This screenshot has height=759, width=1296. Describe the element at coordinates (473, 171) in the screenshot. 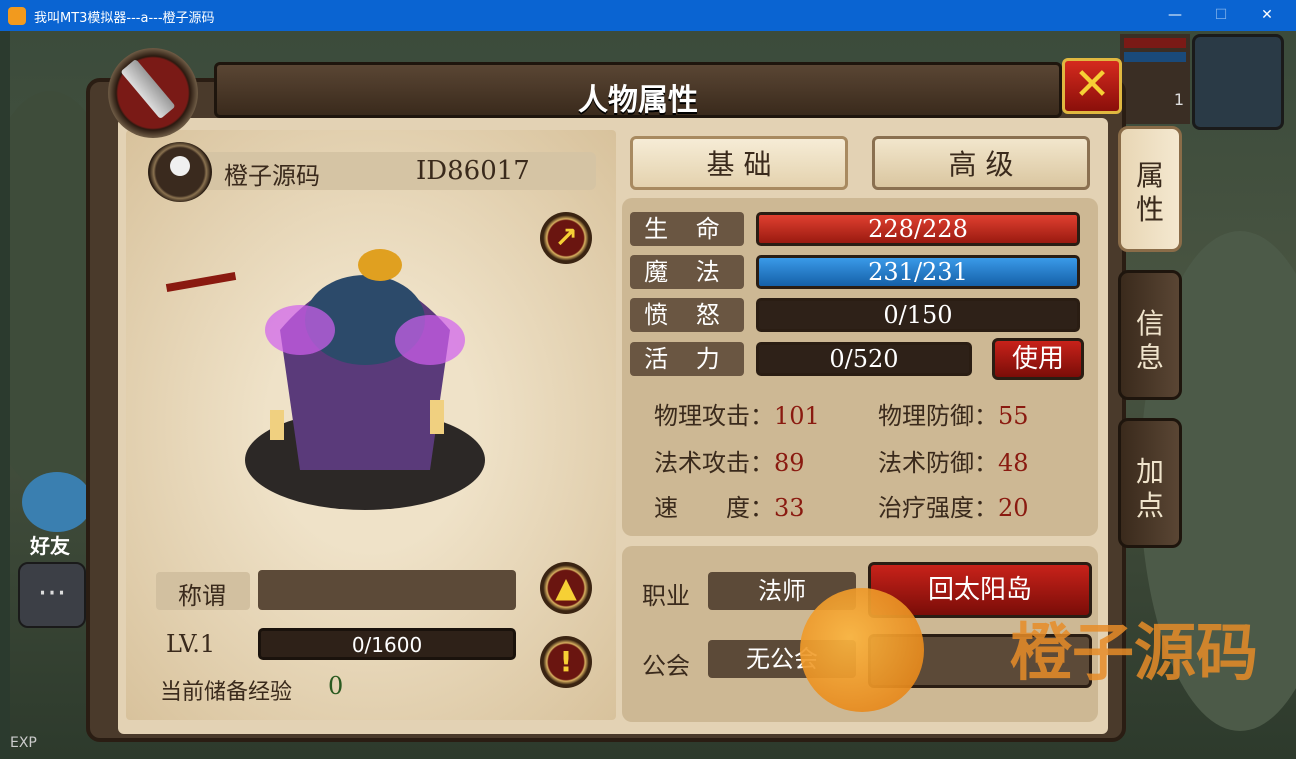

I see `player-id: ID86017` at that location.